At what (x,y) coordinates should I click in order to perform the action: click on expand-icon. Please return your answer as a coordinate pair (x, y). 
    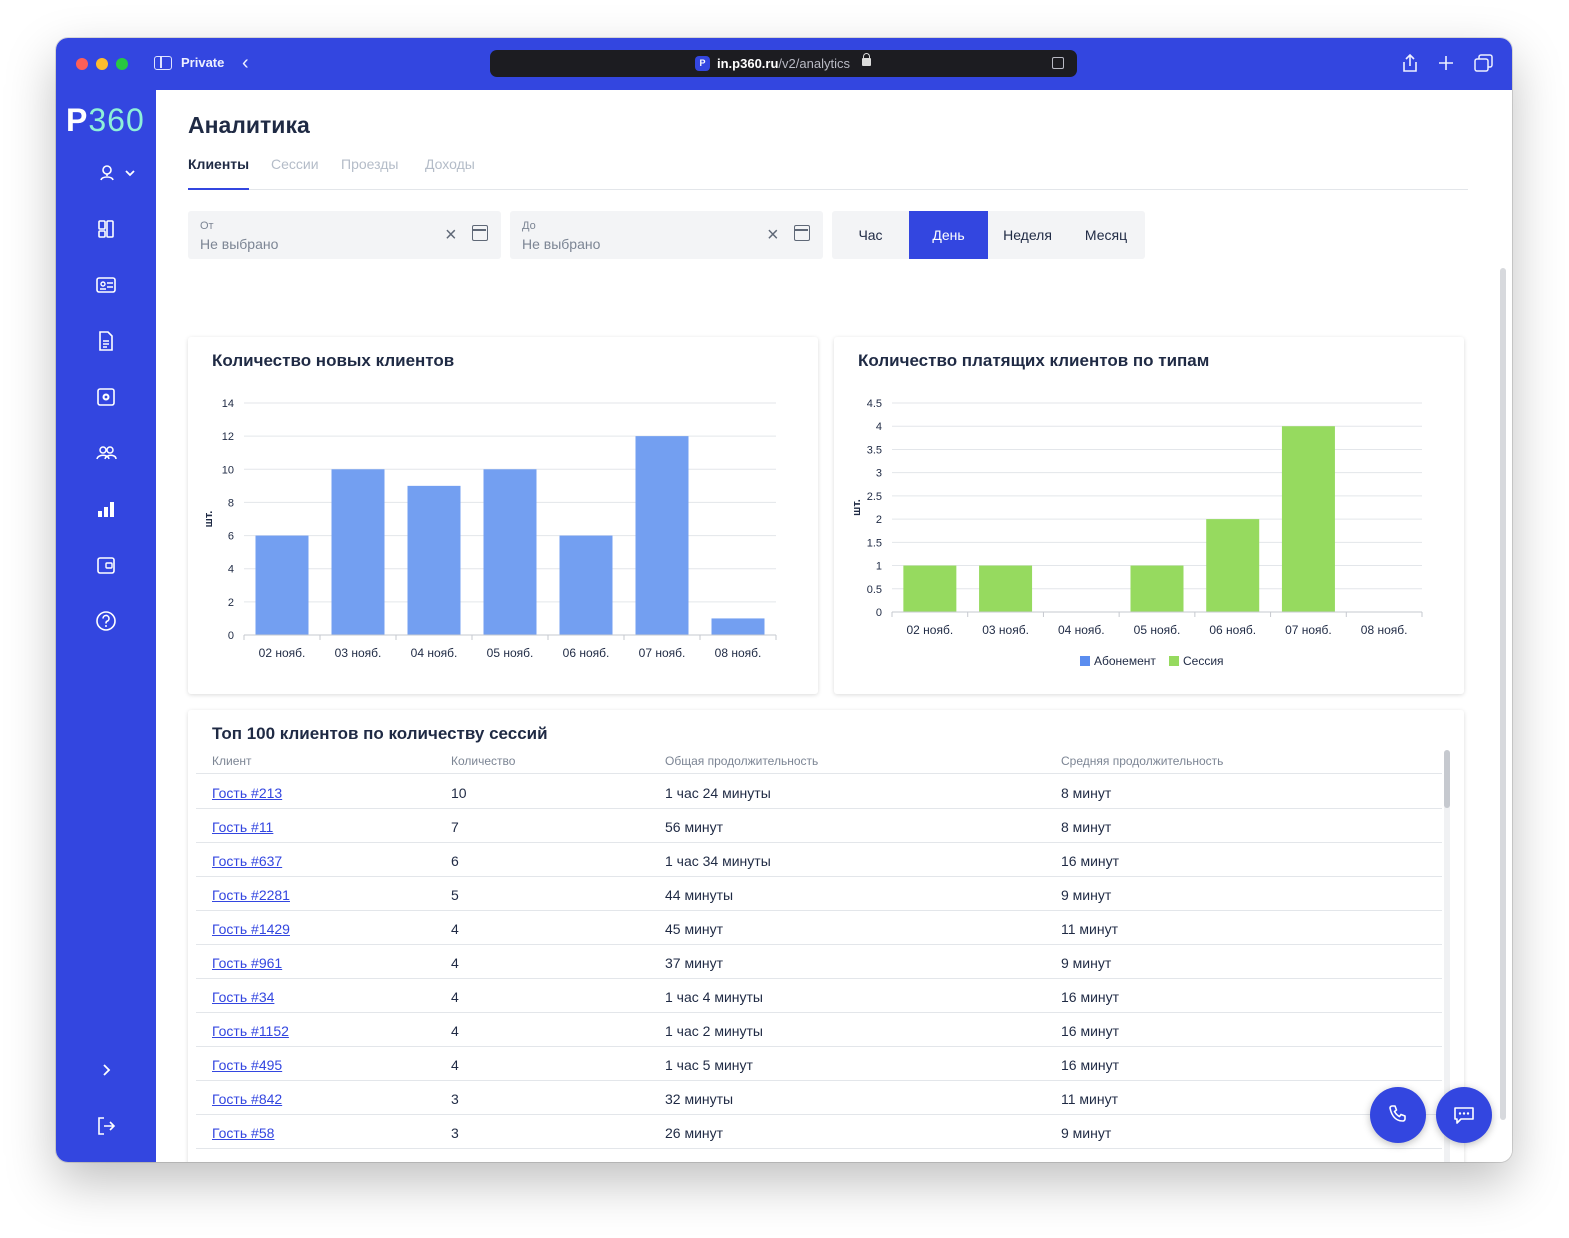
    Looking at the image, I should click on (106, 1071).